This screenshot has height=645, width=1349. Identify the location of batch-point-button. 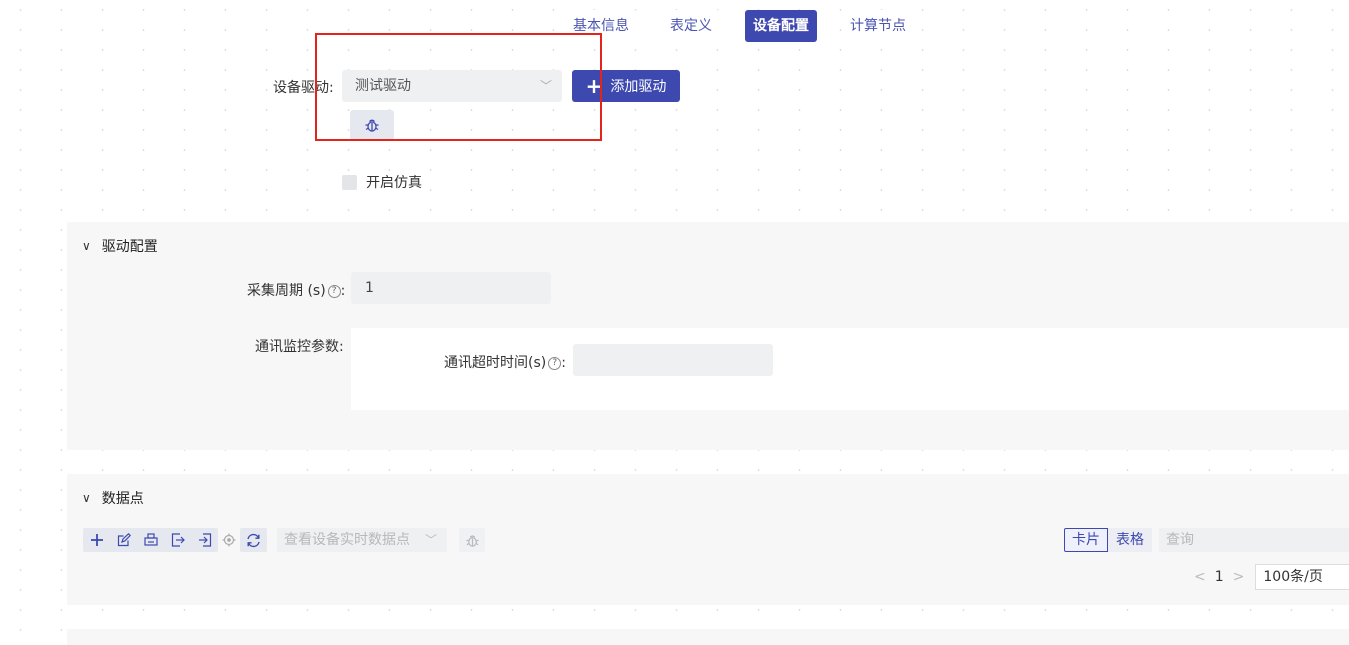
(150, 540).